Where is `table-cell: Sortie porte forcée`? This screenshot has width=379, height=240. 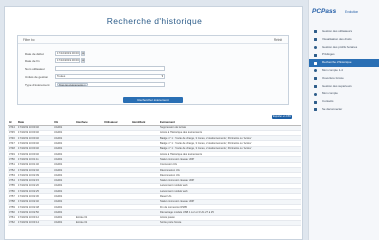 table-cell: Sortie porte forcée is located at coordinates (230, 223).